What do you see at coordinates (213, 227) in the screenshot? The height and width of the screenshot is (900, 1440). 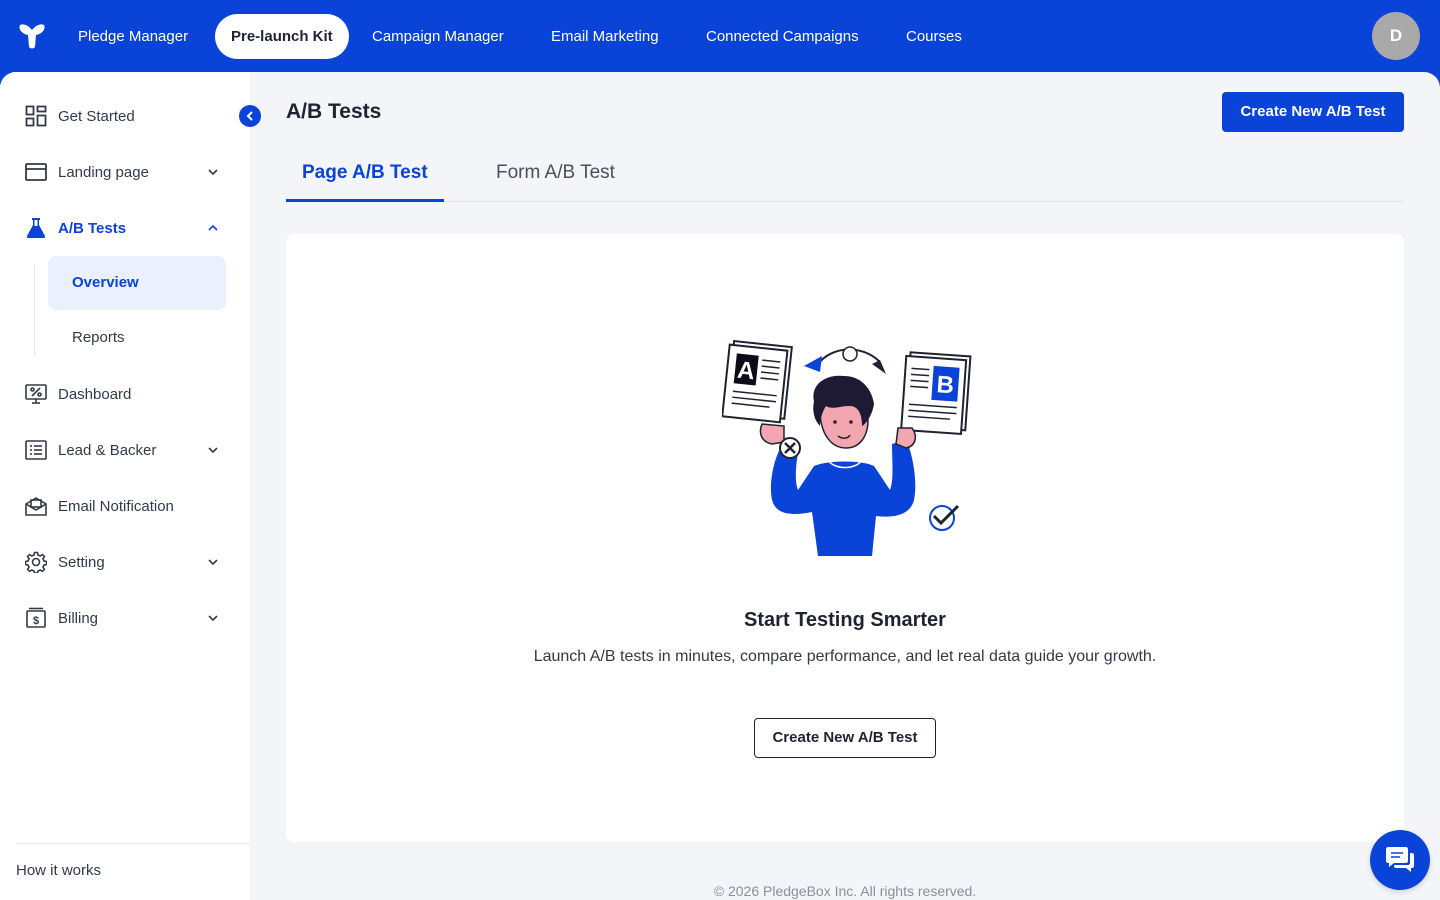 I see `chevron-up-icon` at bounding box center [213, 227].